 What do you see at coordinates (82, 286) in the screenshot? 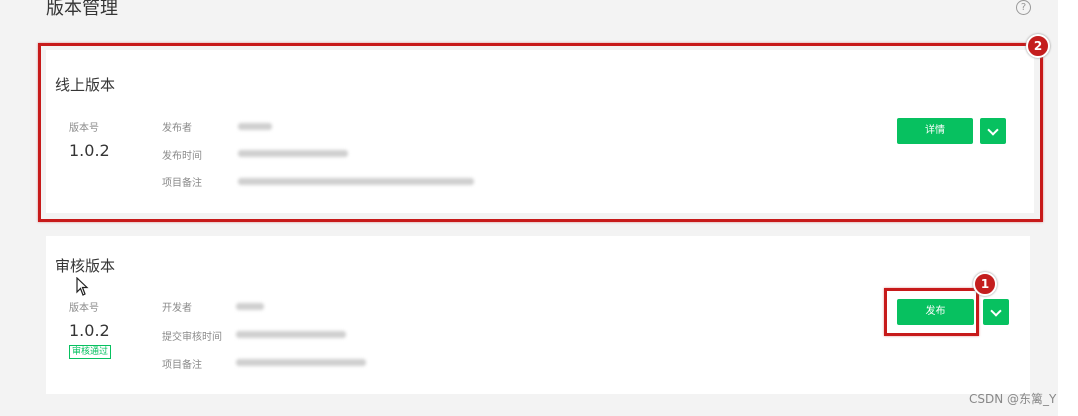
I see `mouse-cursor-icon` at bounding box center [82, 286].